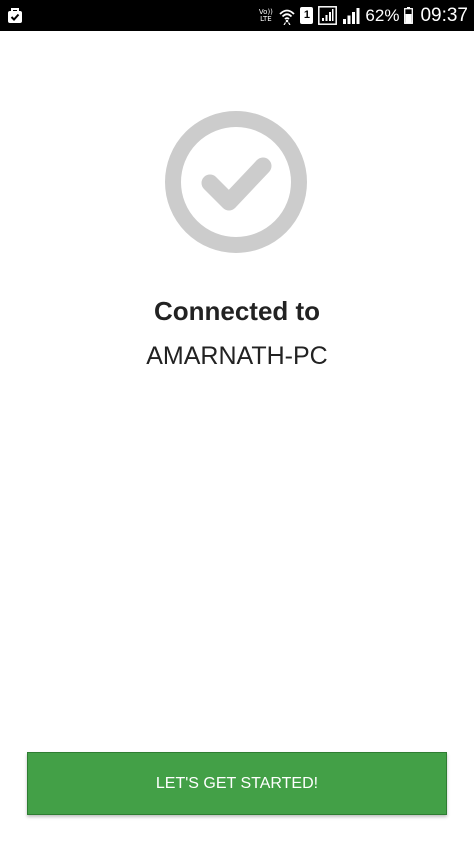 This screenshot has width=474, height=842. Describe the element at coordinates (362, 15) in the screenshot. I see `status-icons: Vo)) LTE 1 62% 09:37` at that location.